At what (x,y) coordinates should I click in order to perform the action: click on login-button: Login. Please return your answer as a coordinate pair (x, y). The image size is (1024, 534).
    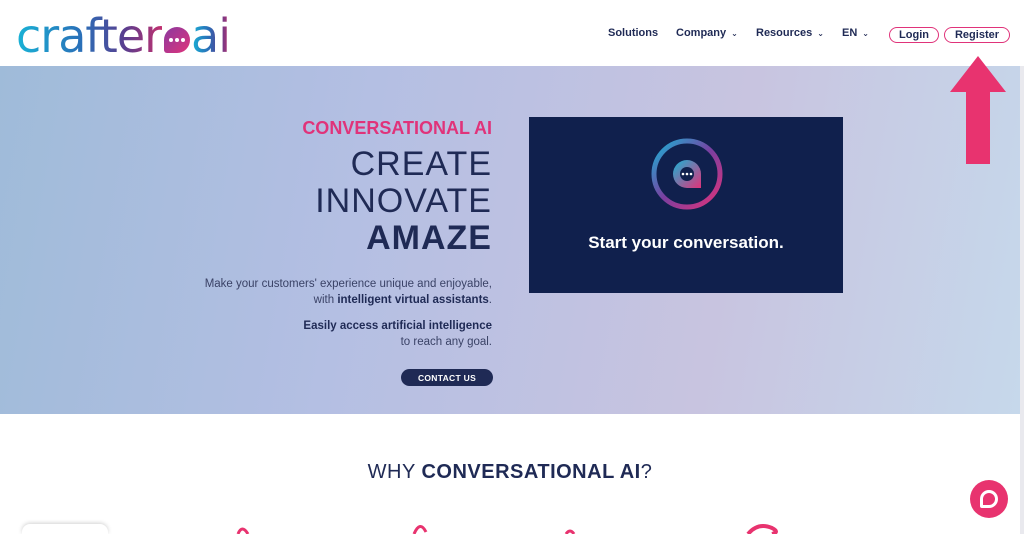
    Looking at the image, I should click on (914, 35).